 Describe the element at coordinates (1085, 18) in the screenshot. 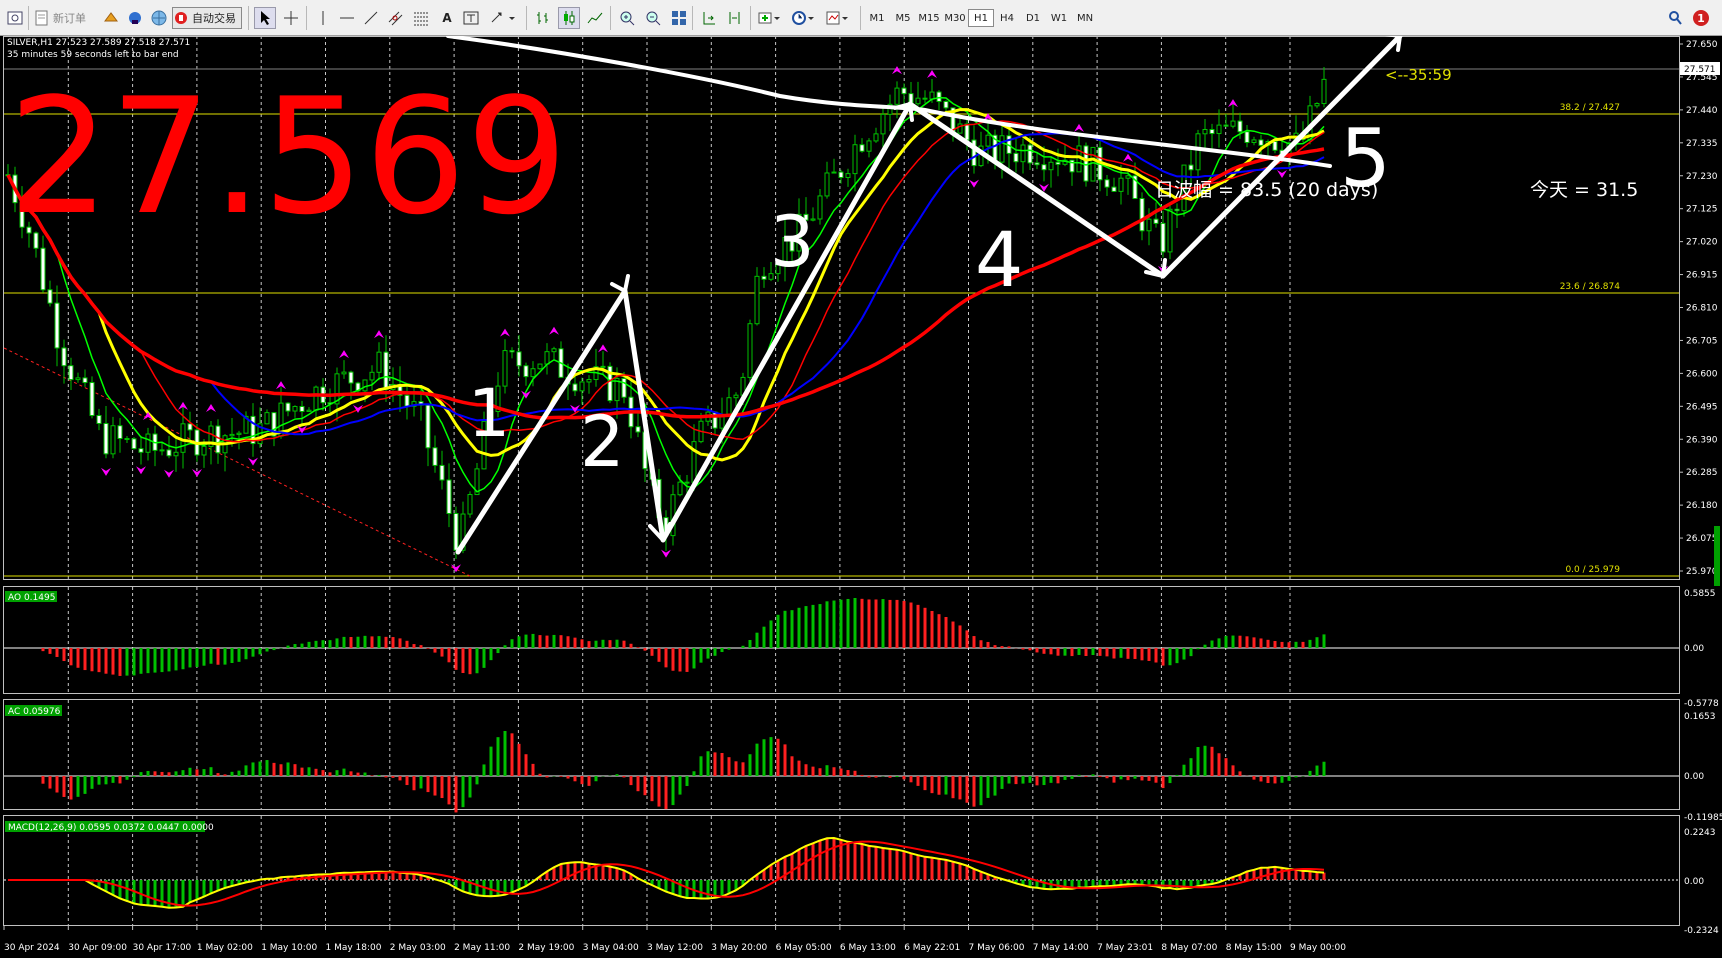

I see `timeframe-mn: MN` at that location.